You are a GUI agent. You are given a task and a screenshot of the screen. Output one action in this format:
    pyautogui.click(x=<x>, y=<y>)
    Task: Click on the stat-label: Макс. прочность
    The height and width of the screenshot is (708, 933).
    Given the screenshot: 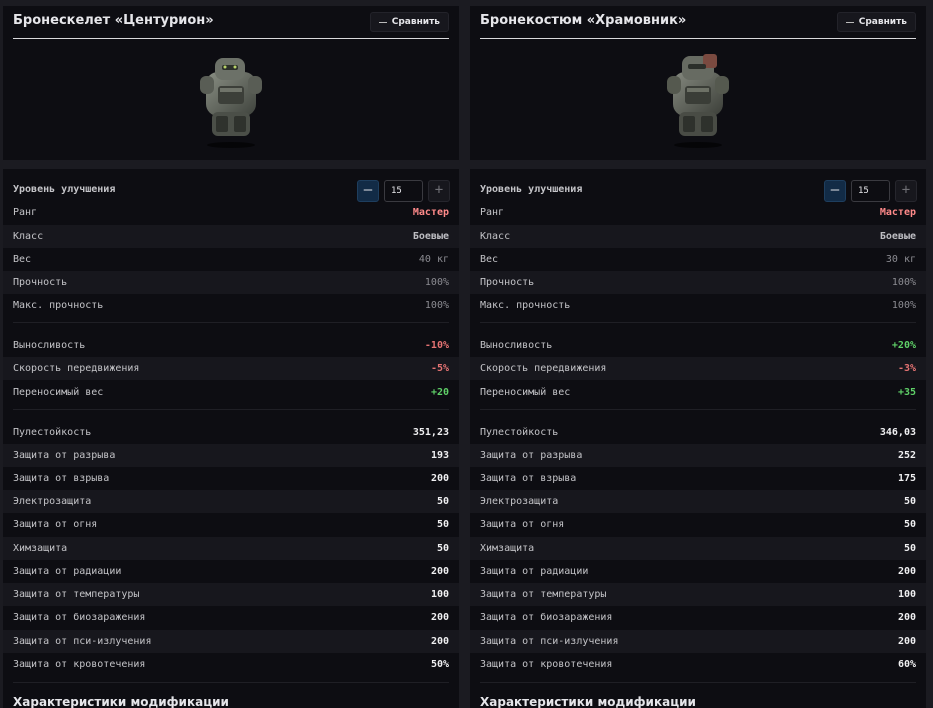 What is the action you would take?
    pyautogui.click(x=58, y=305)
    